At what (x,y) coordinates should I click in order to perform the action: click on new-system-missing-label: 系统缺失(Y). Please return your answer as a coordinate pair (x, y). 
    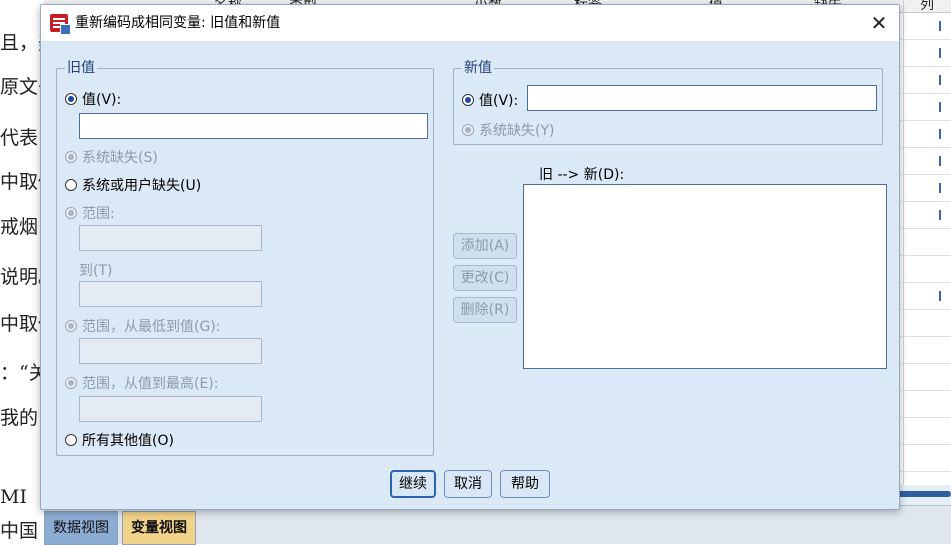
    Looking at the image, I should click on (517, 131).